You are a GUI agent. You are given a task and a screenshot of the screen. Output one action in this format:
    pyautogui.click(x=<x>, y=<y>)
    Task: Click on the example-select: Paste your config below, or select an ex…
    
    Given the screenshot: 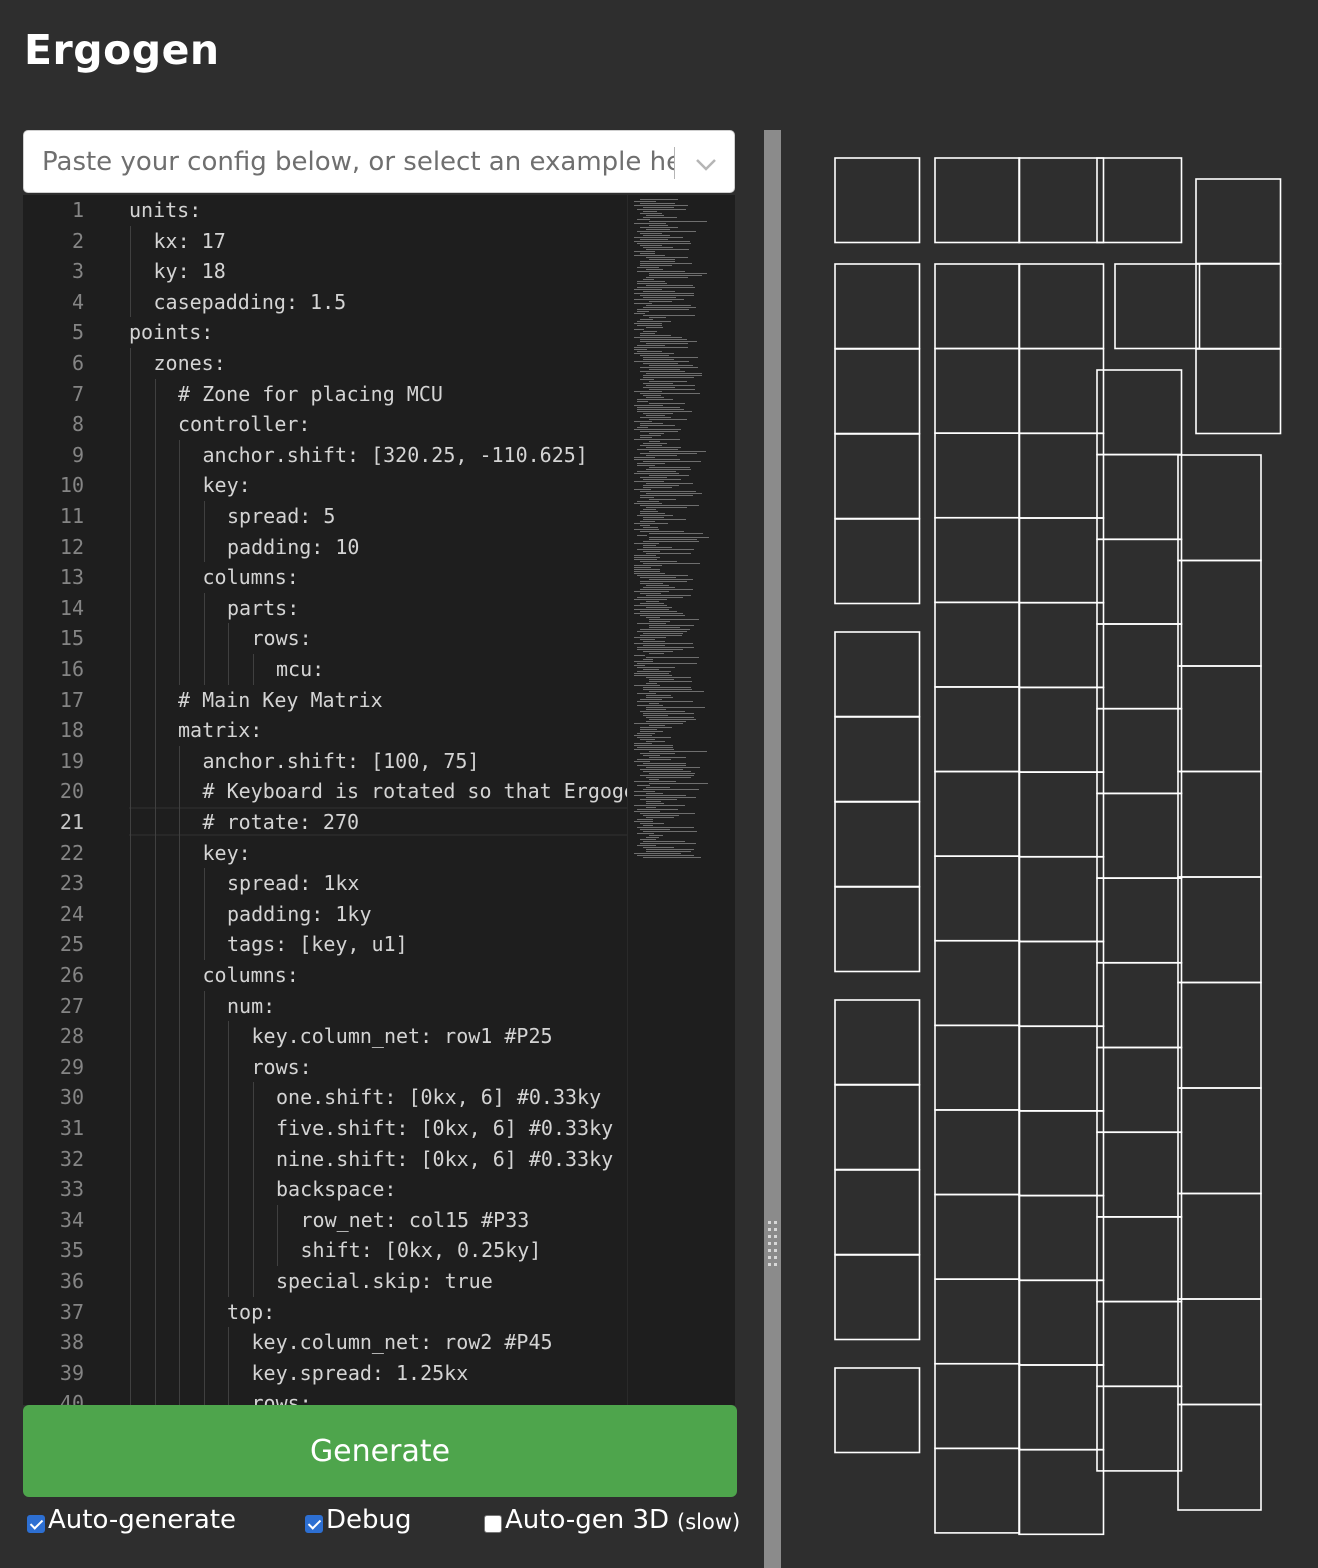 What is the action you would take?
    pyautogui.click(x=379, y=161)
    